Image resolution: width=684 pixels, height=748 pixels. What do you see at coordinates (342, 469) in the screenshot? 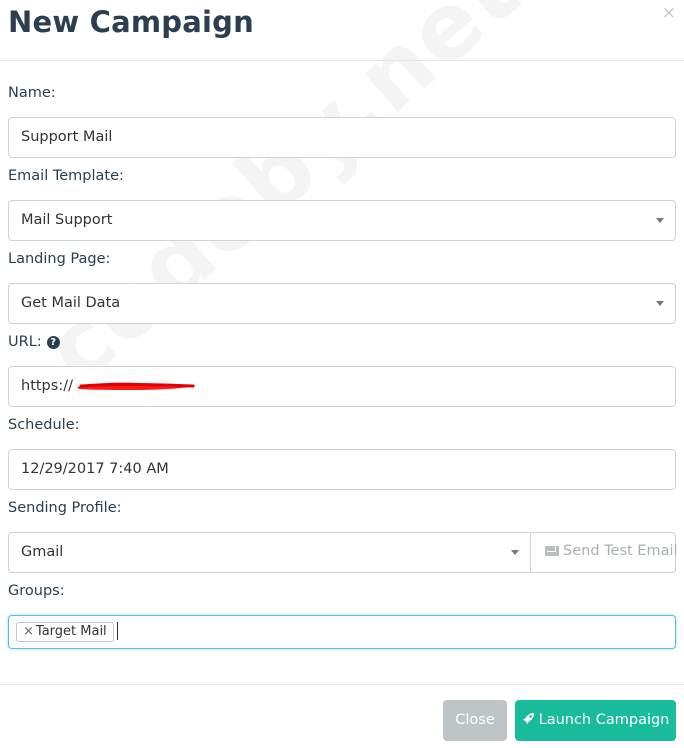
I see `schedule-input: 12/29/2017 7:40 AM` at bounding box center [342, 469].